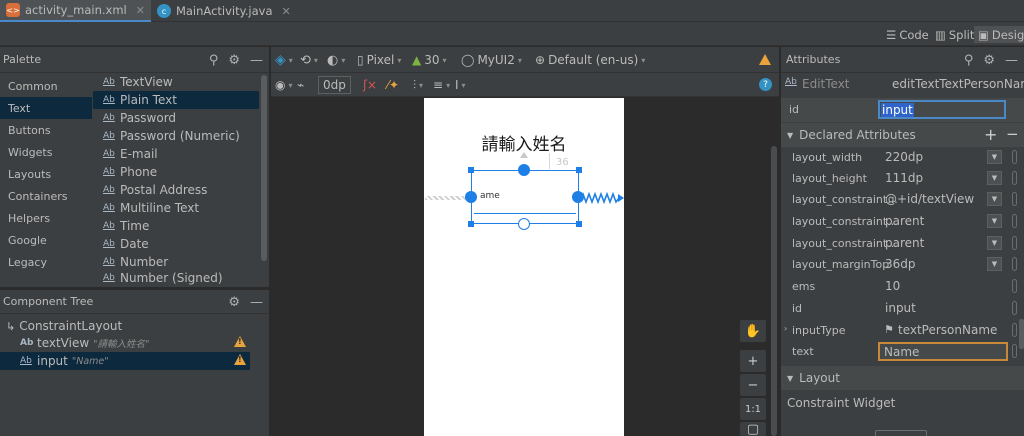 The image size is (1024, 436). I want to click on zoom-one-to-one-button: 1:1, so click(753, 409).